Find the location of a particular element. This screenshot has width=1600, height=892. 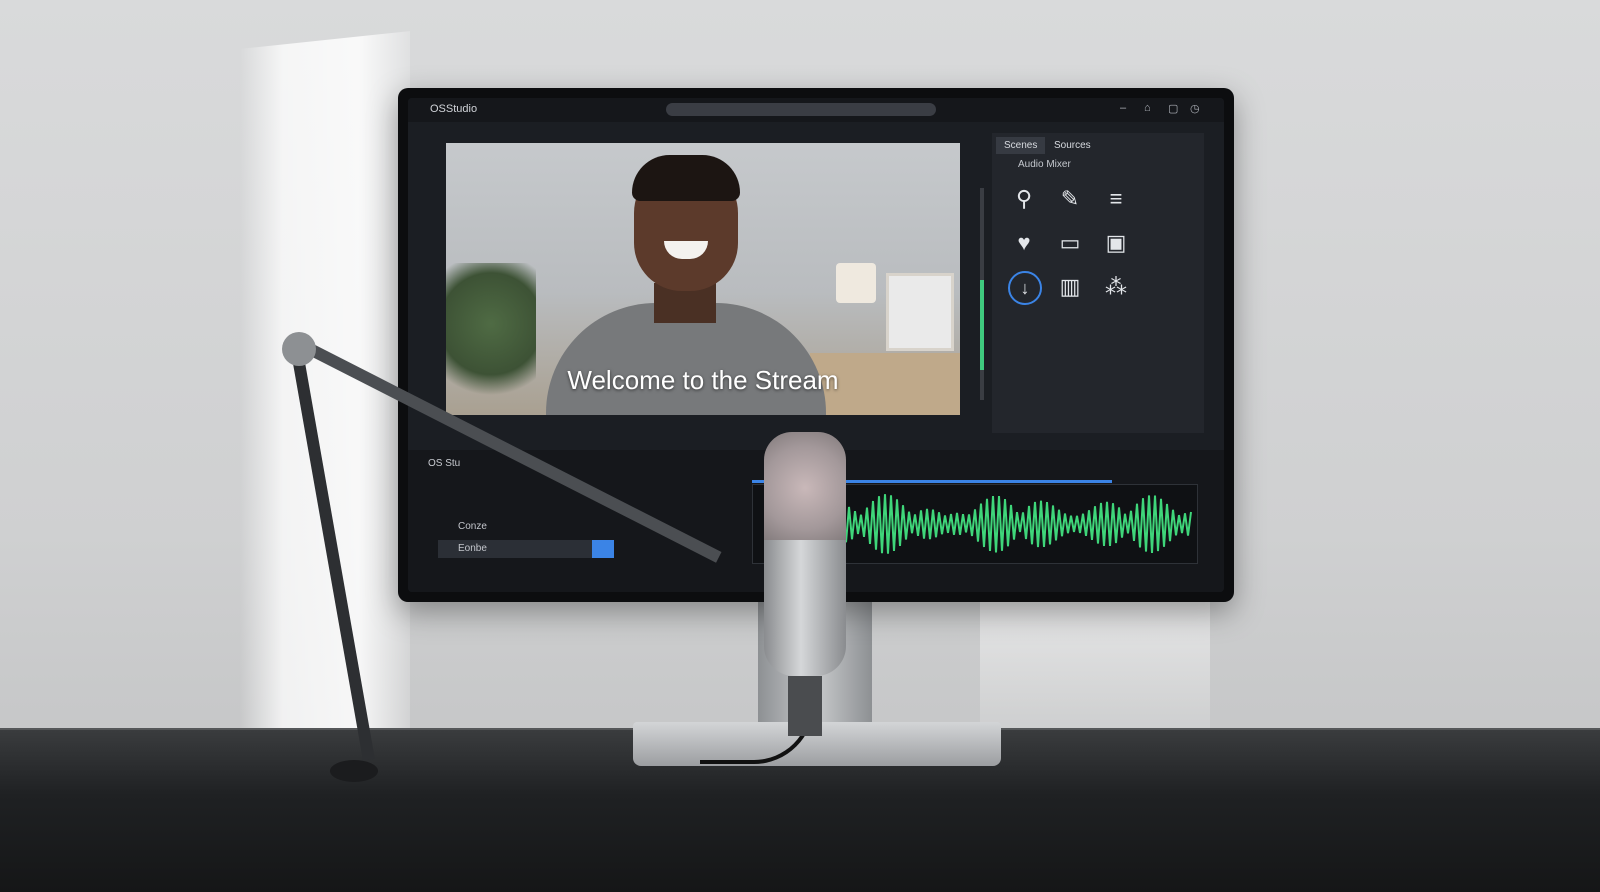

mic-arm-base is located at coordinates (354, 771).